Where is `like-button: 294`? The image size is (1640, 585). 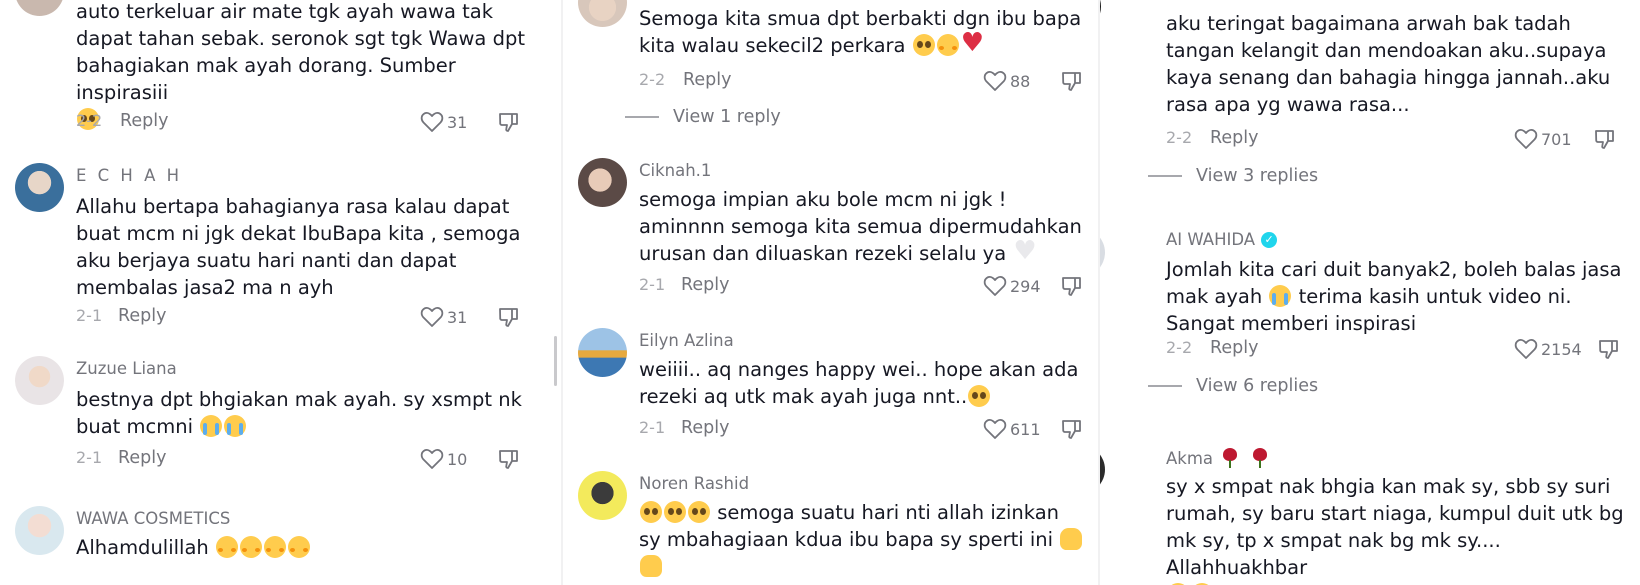
like-button: 294 is located at coordinates (1012, 286).